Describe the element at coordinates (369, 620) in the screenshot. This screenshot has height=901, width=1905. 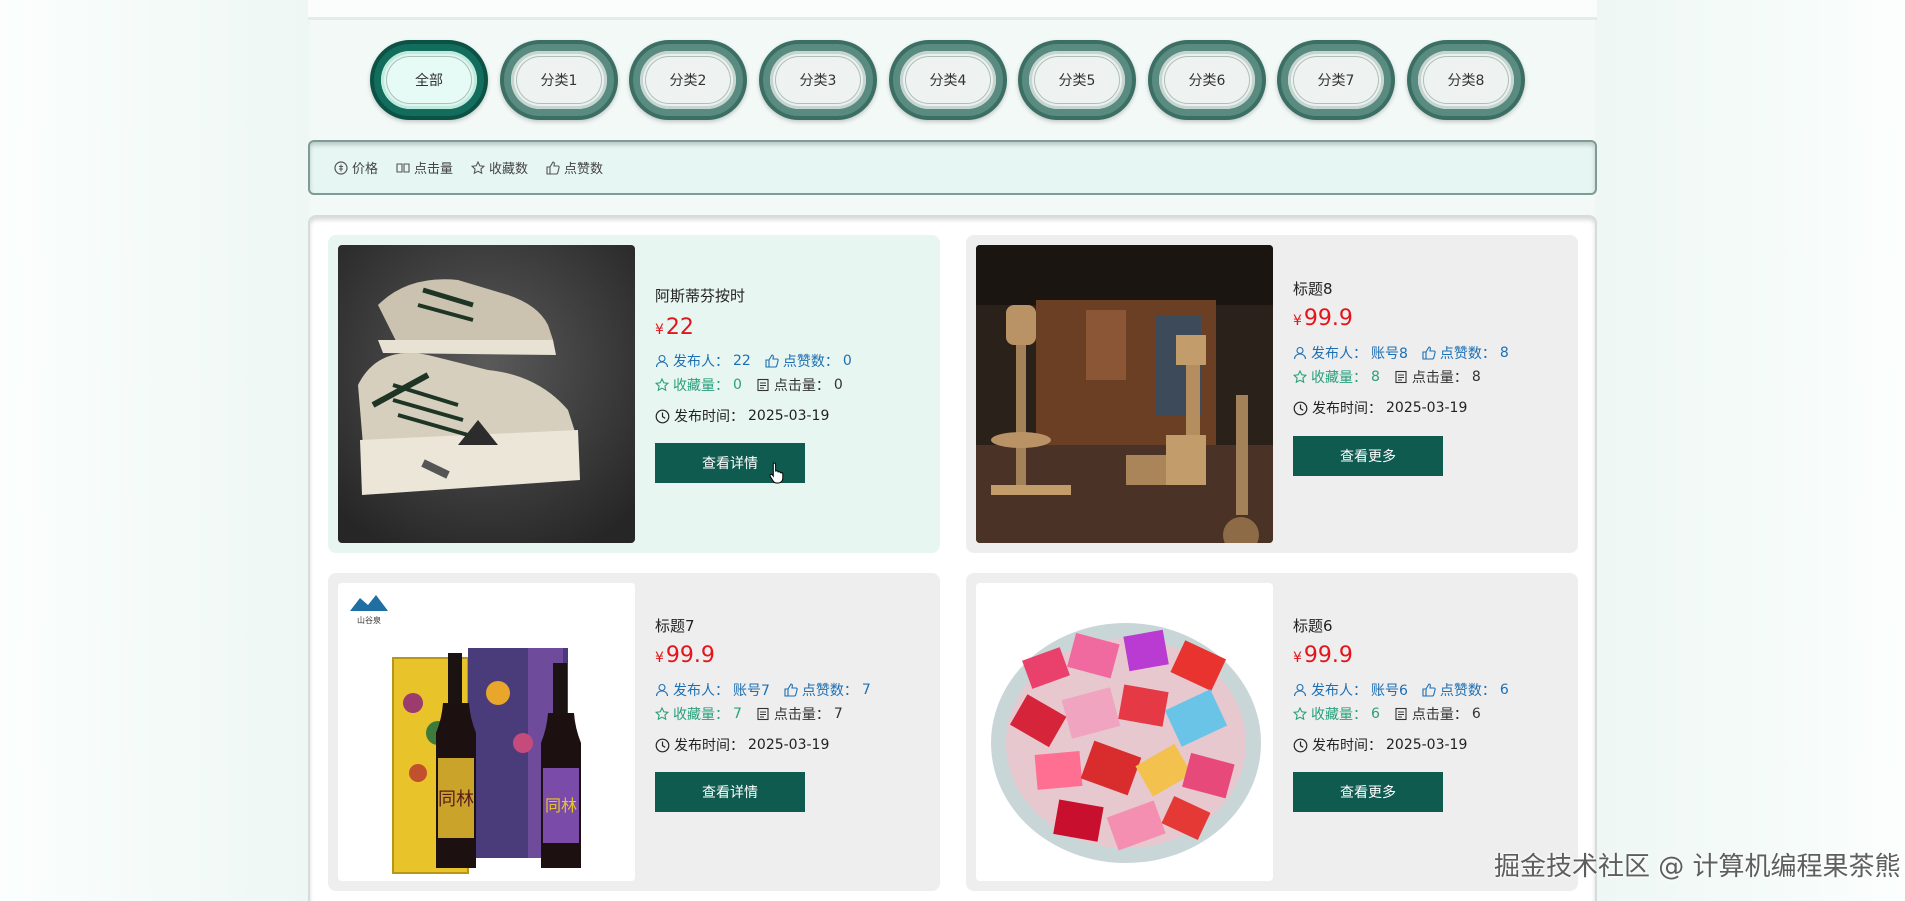
I see `wine-brand-text: 山谷泉` at that location.